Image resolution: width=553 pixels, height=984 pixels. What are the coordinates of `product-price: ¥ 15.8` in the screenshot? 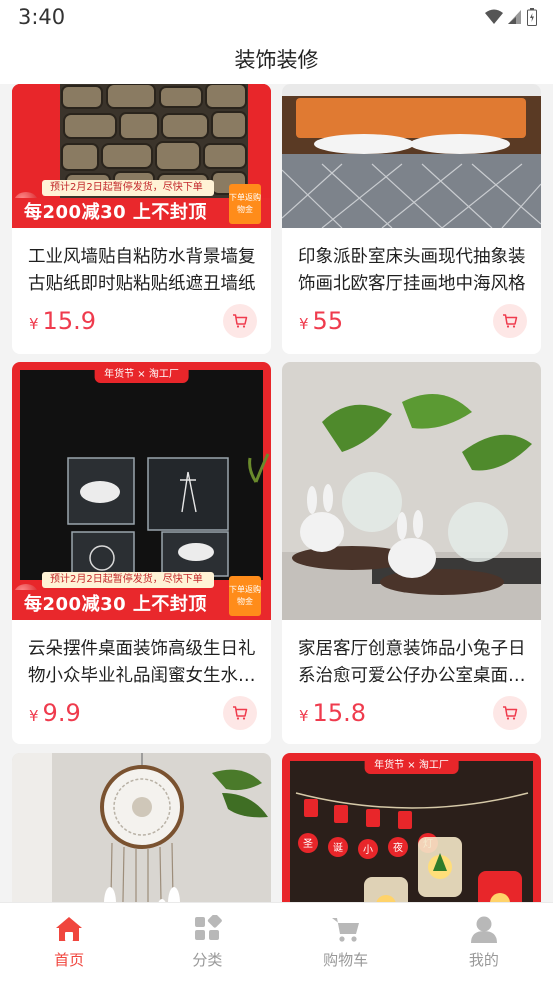 It's located at (332, 713).